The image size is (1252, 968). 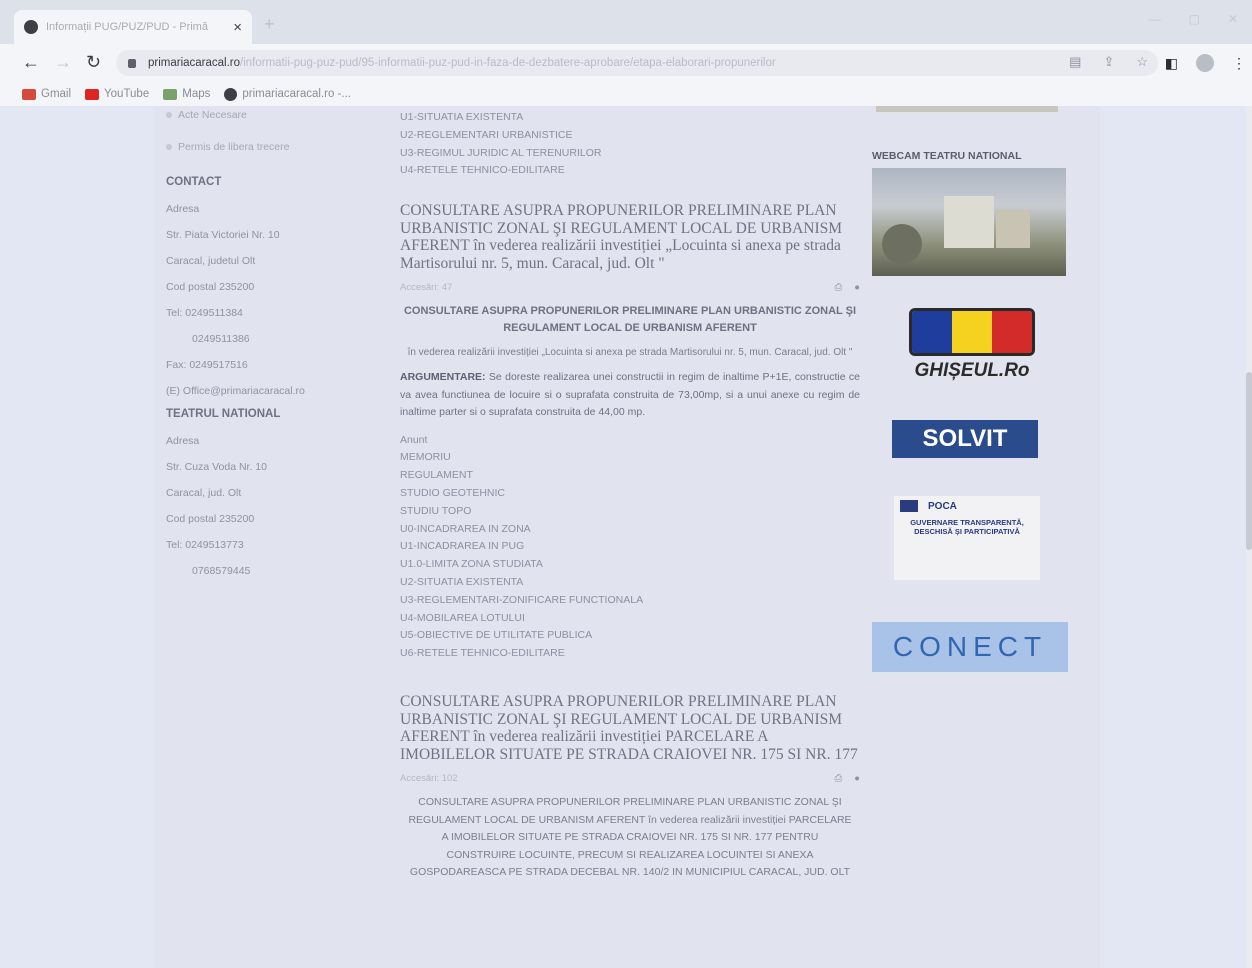 What do you see at coordinates (1233, 19) in the screenshot?
I see `window-close-icon: ✕` at bounding box center [1233, 19].